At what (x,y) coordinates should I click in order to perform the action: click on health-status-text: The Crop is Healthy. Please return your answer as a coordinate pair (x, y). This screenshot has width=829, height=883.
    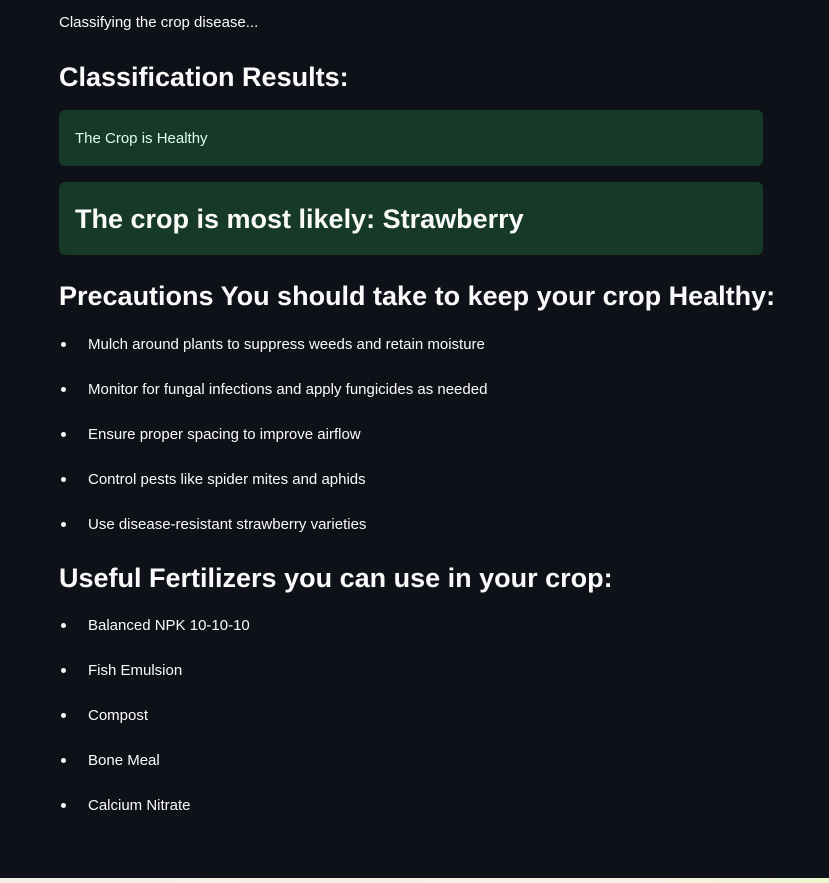
    Looking at the image, I should click on (141, 138).